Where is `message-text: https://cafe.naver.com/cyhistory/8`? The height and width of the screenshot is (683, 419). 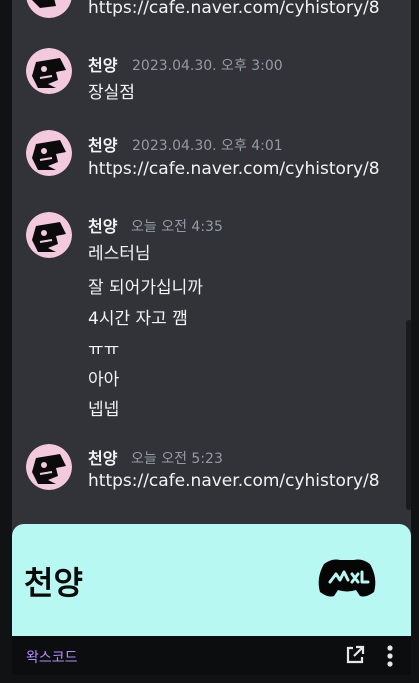 message-text: https://cafe.naver.com/cyhistory/8 is located at coordinates (234, 9).